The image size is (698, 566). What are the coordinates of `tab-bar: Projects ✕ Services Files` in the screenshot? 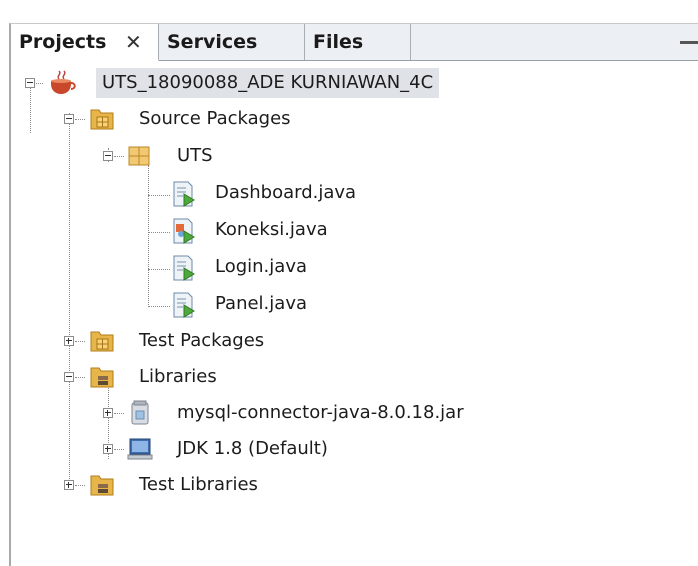 It's located at (354, 42).